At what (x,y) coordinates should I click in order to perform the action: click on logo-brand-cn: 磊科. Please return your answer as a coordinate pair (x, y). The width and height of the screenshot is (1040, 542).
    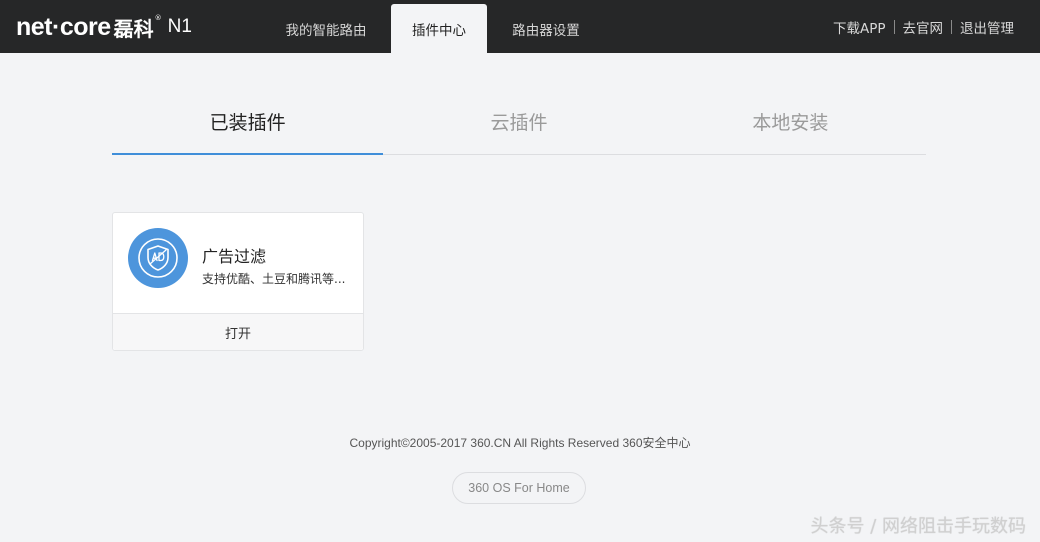
    Looking at the image, I should click on (133, 28).